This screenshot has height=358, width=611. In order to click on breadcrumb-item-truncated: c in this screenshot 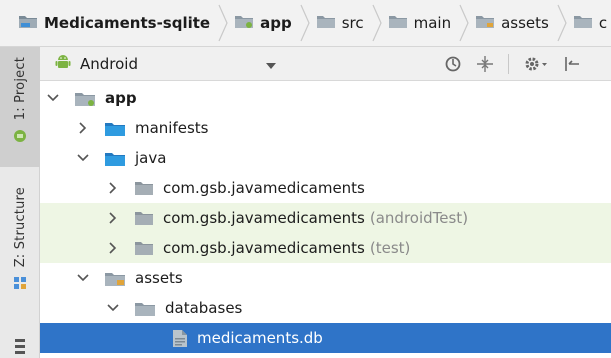, I will do `click(590, 23)`.